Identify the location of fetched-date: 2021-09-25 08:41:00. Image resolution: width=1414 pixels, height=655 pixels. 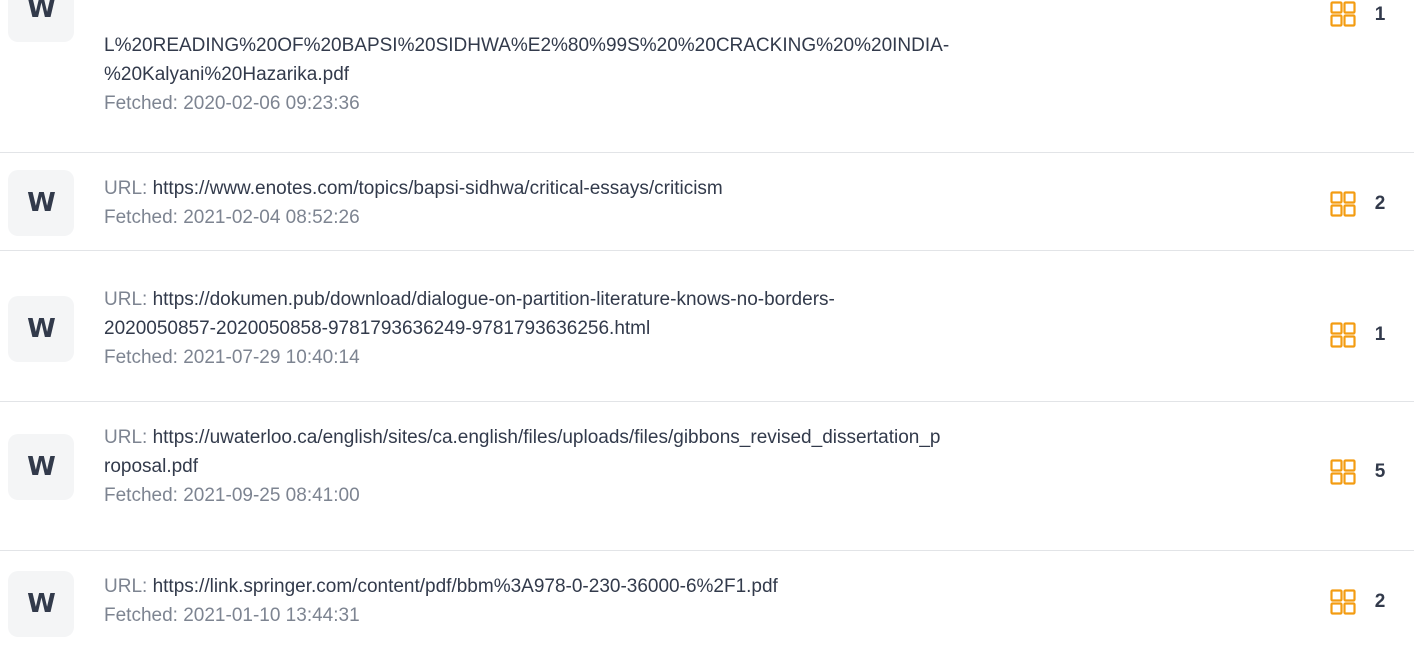
(271, 495).